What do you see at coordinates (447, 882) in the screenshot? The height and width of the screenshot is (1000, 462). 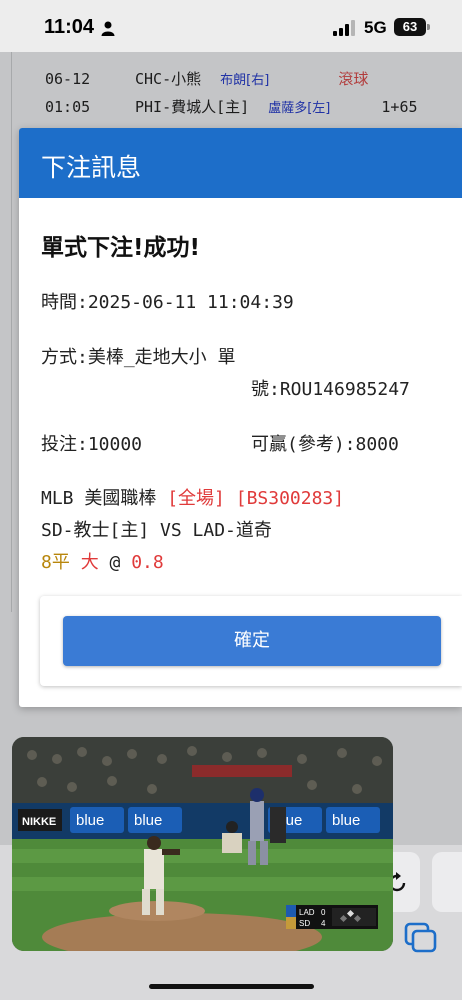 I see `toolbar-button` at bounding box center [447, 882].